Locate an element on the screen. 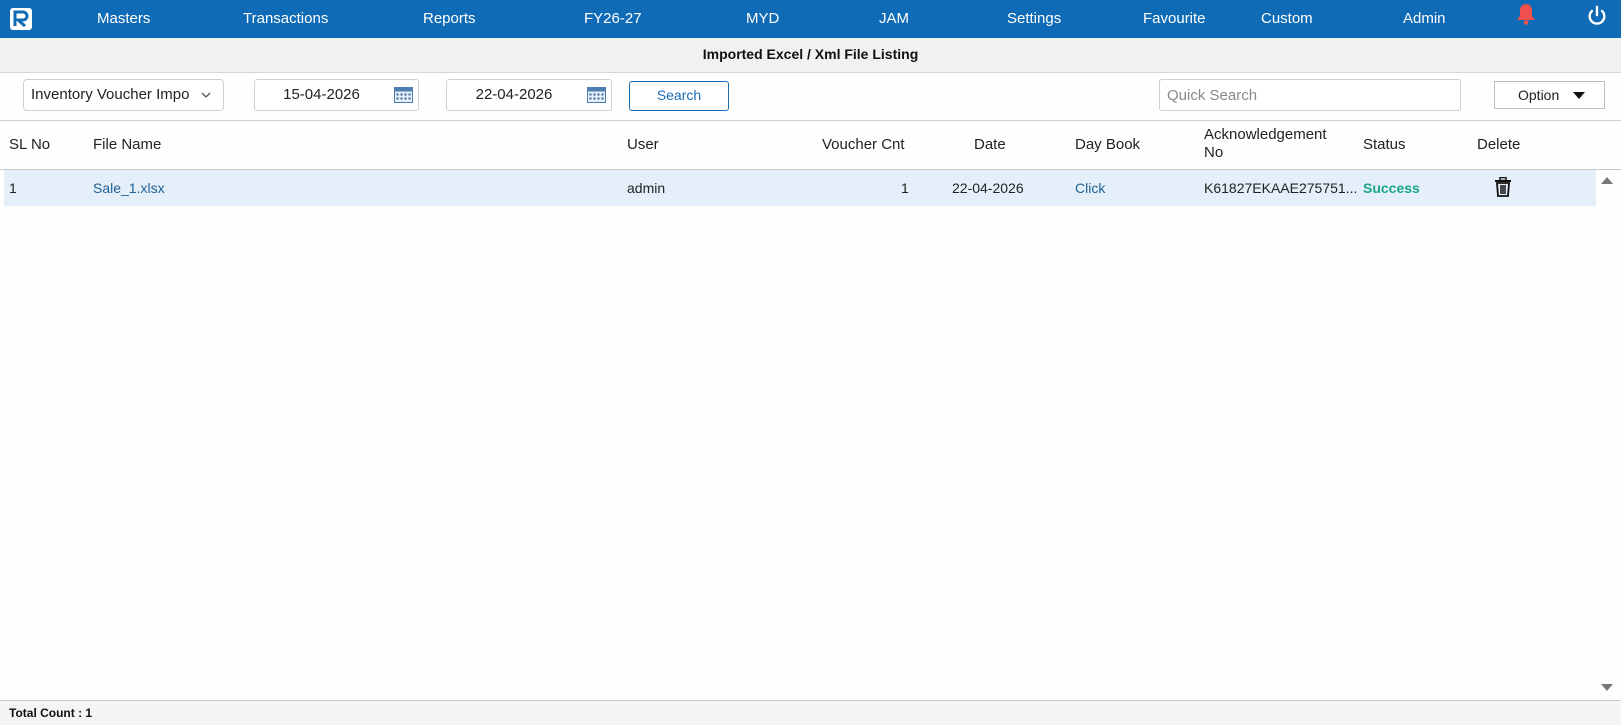 This screenshot has height=725, width=1621. bell-icon is located at coordinates (1526, 14).